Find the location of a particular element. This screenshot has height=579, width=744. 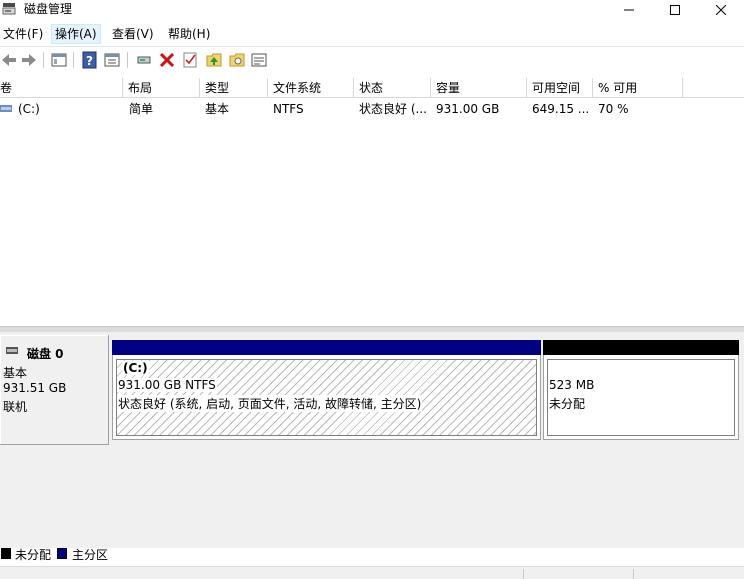

row-volume: (C:) is located at coordinates (68, 109).